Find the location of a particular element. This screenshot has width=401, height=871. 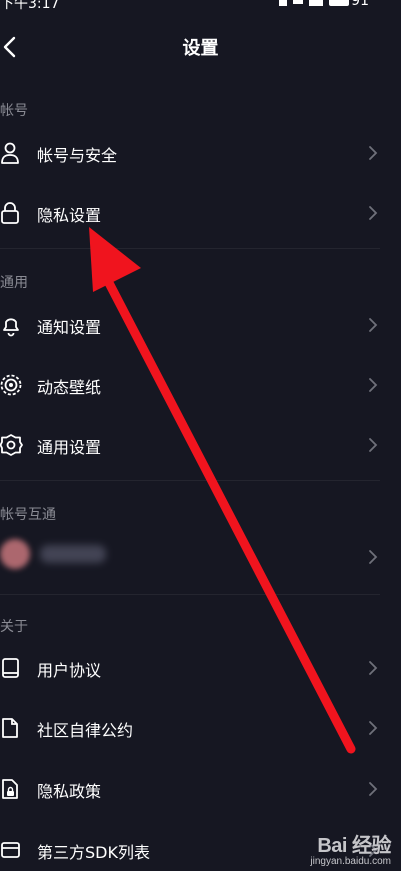

vibrate-icon is located at coordinates (283, 3).